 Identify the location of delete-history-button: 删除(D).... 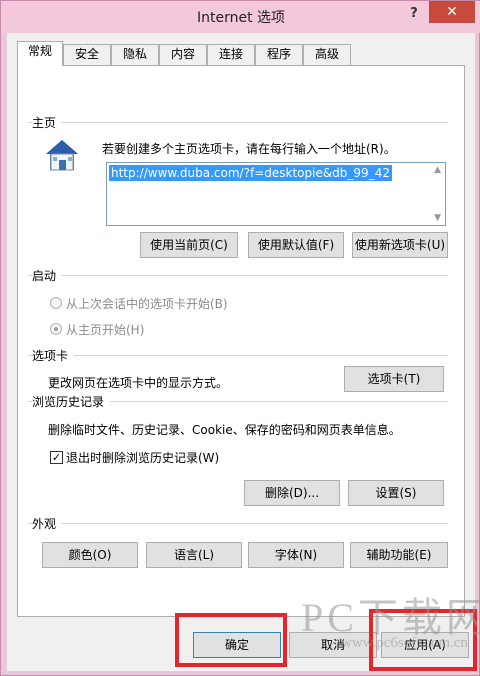
(292, 493).